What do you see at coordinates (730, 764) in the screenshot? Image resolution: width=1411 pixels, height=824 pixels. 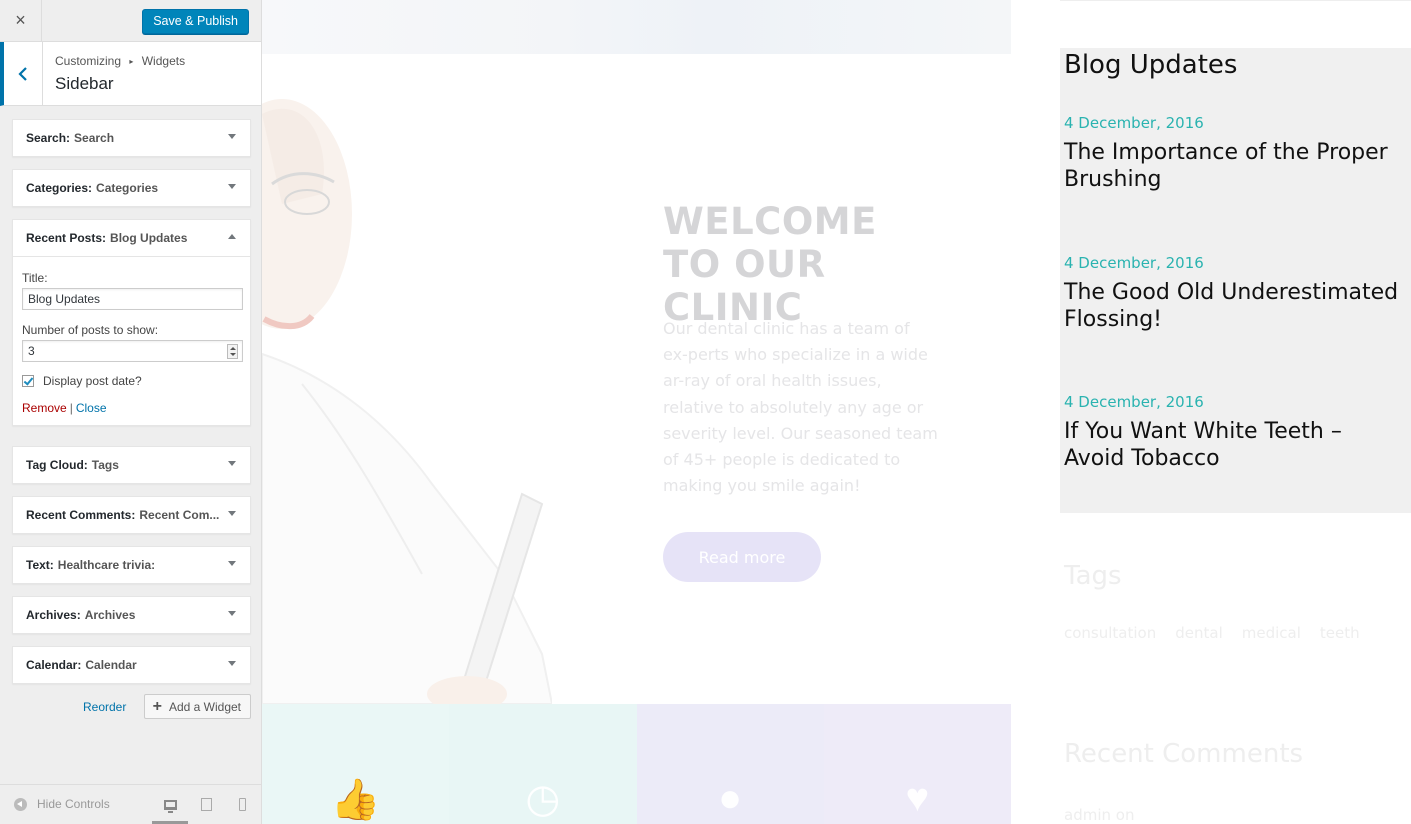 I see `feature-tile: ●` at bounding box center [730, 764].